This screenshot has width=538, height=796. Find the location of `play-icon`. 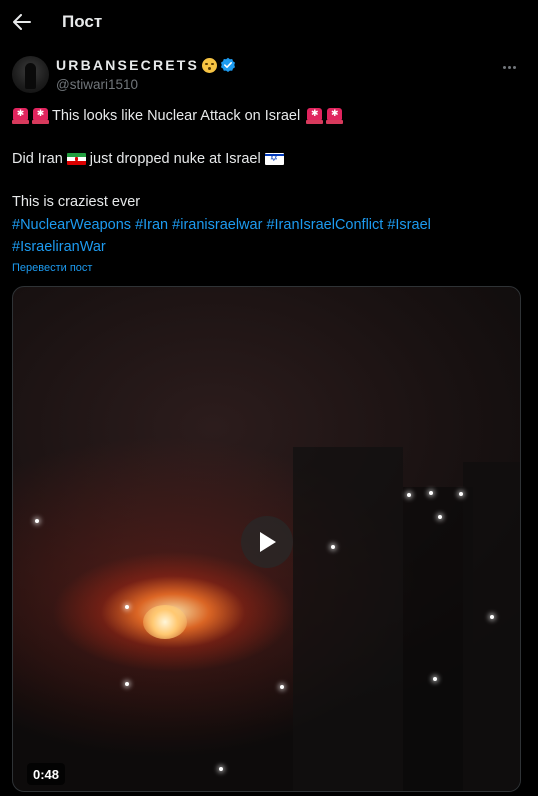

play-icon is located at coordinates (268, 542).